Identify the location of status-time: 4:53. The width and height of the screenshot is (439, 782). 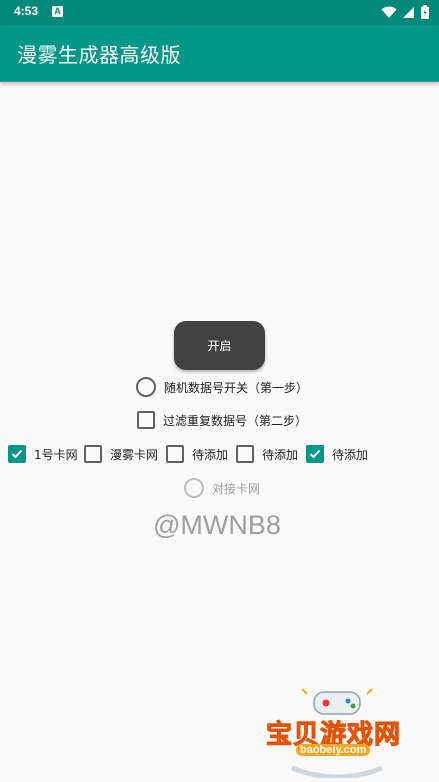
(26, 11).